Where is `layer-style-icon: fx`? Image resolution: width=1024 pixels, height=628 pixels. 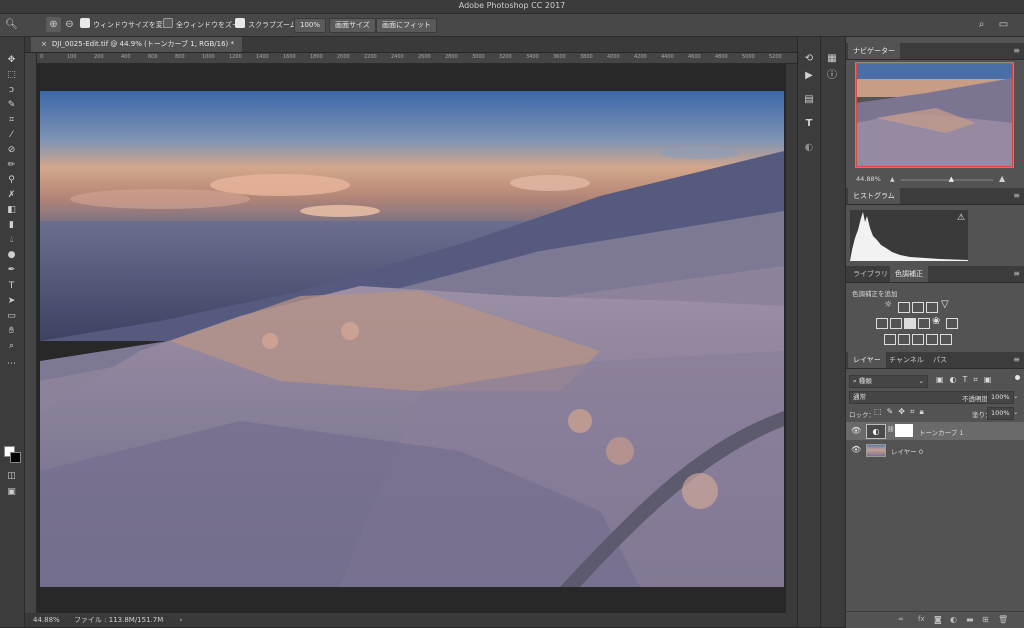
layer-style-icon: fx is located at coordinates (921, 619).